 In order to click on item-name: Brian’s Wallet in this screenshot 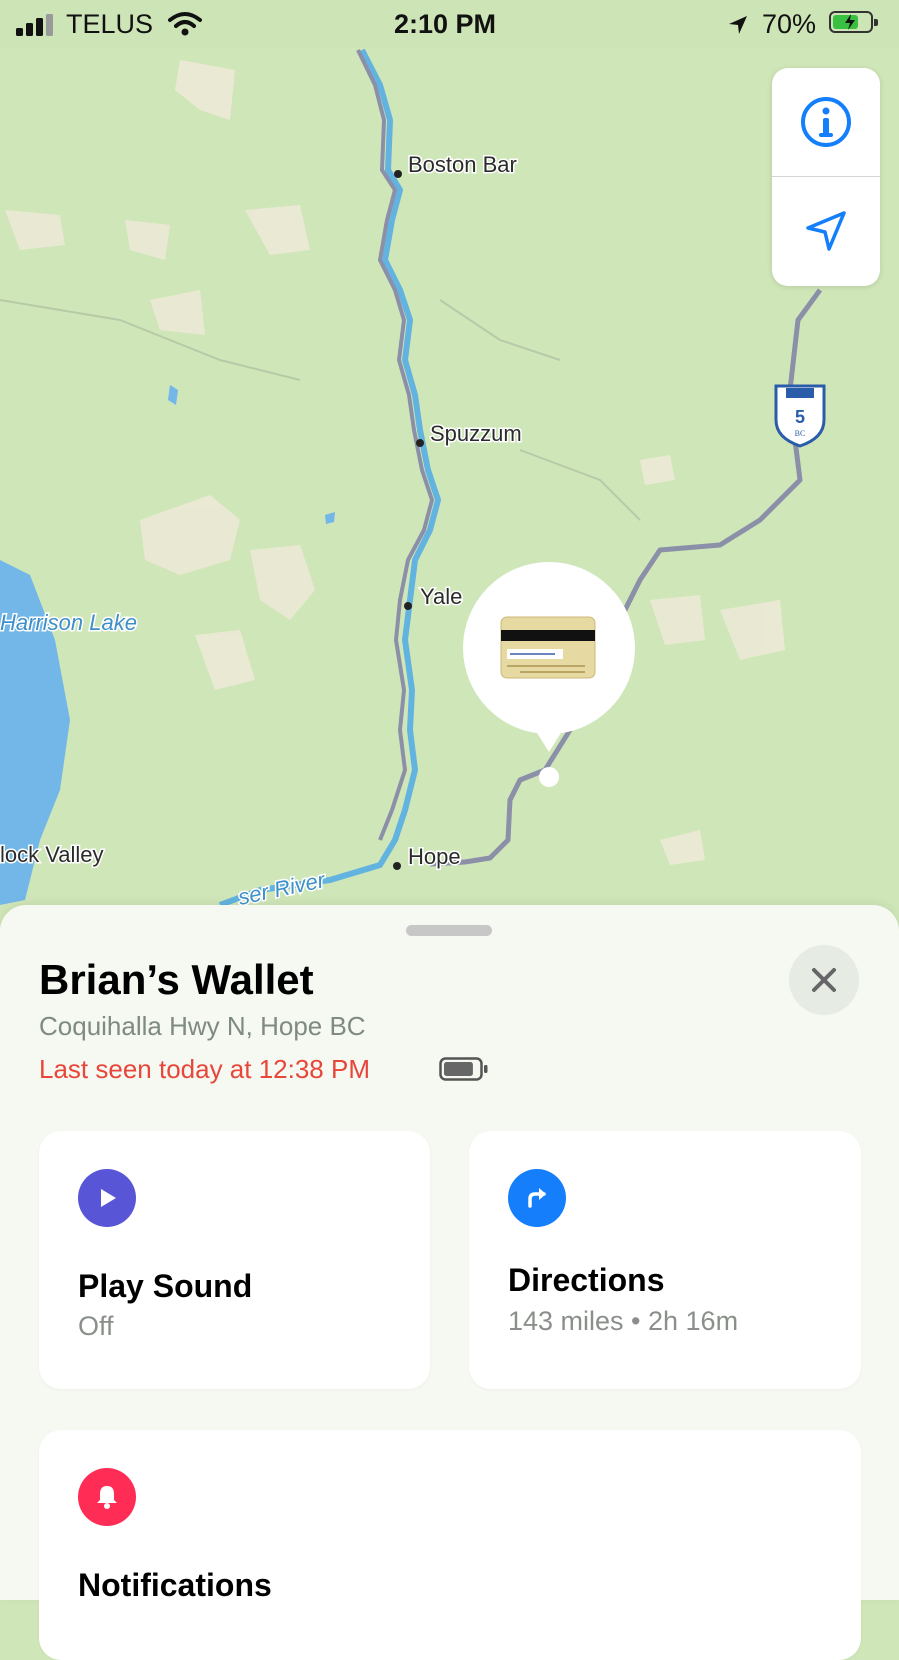, I will do `click(176, 979)`.